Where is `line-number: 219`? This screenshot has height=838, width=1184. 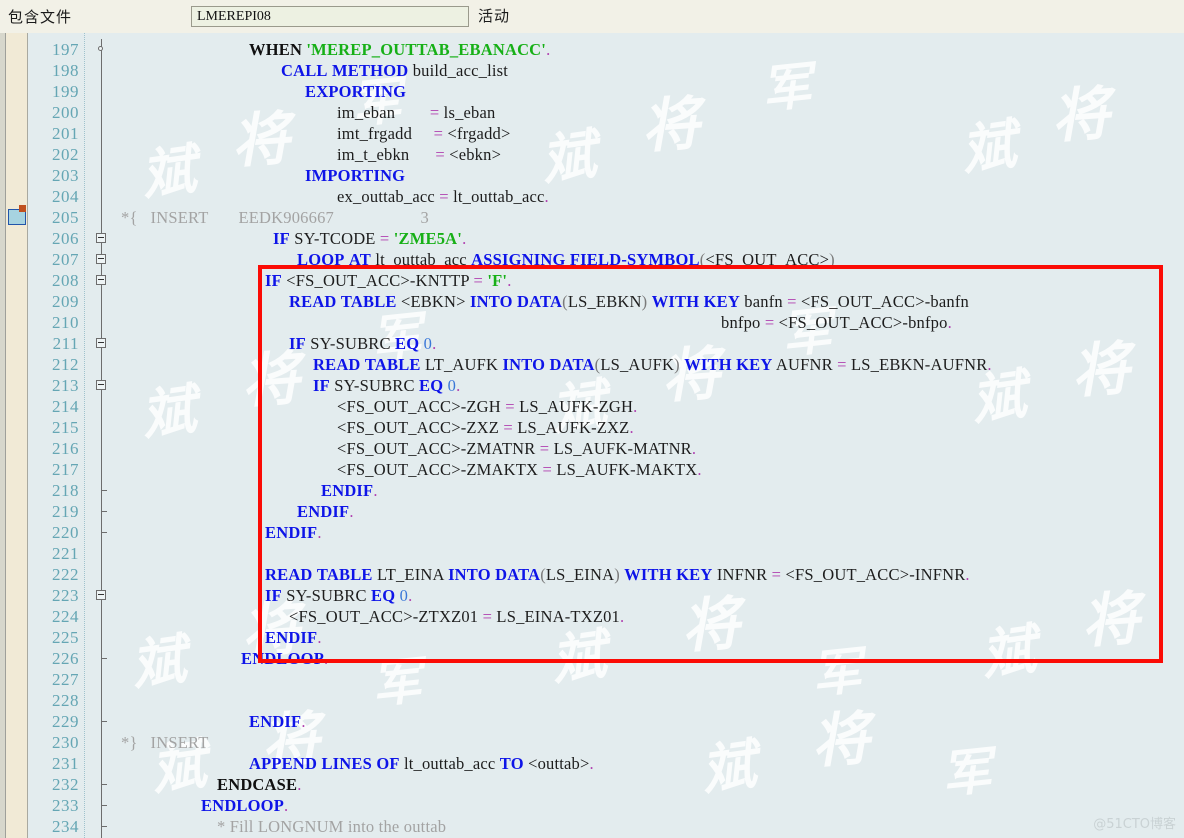 line-number: 219 is located at coordinates (65, 511).